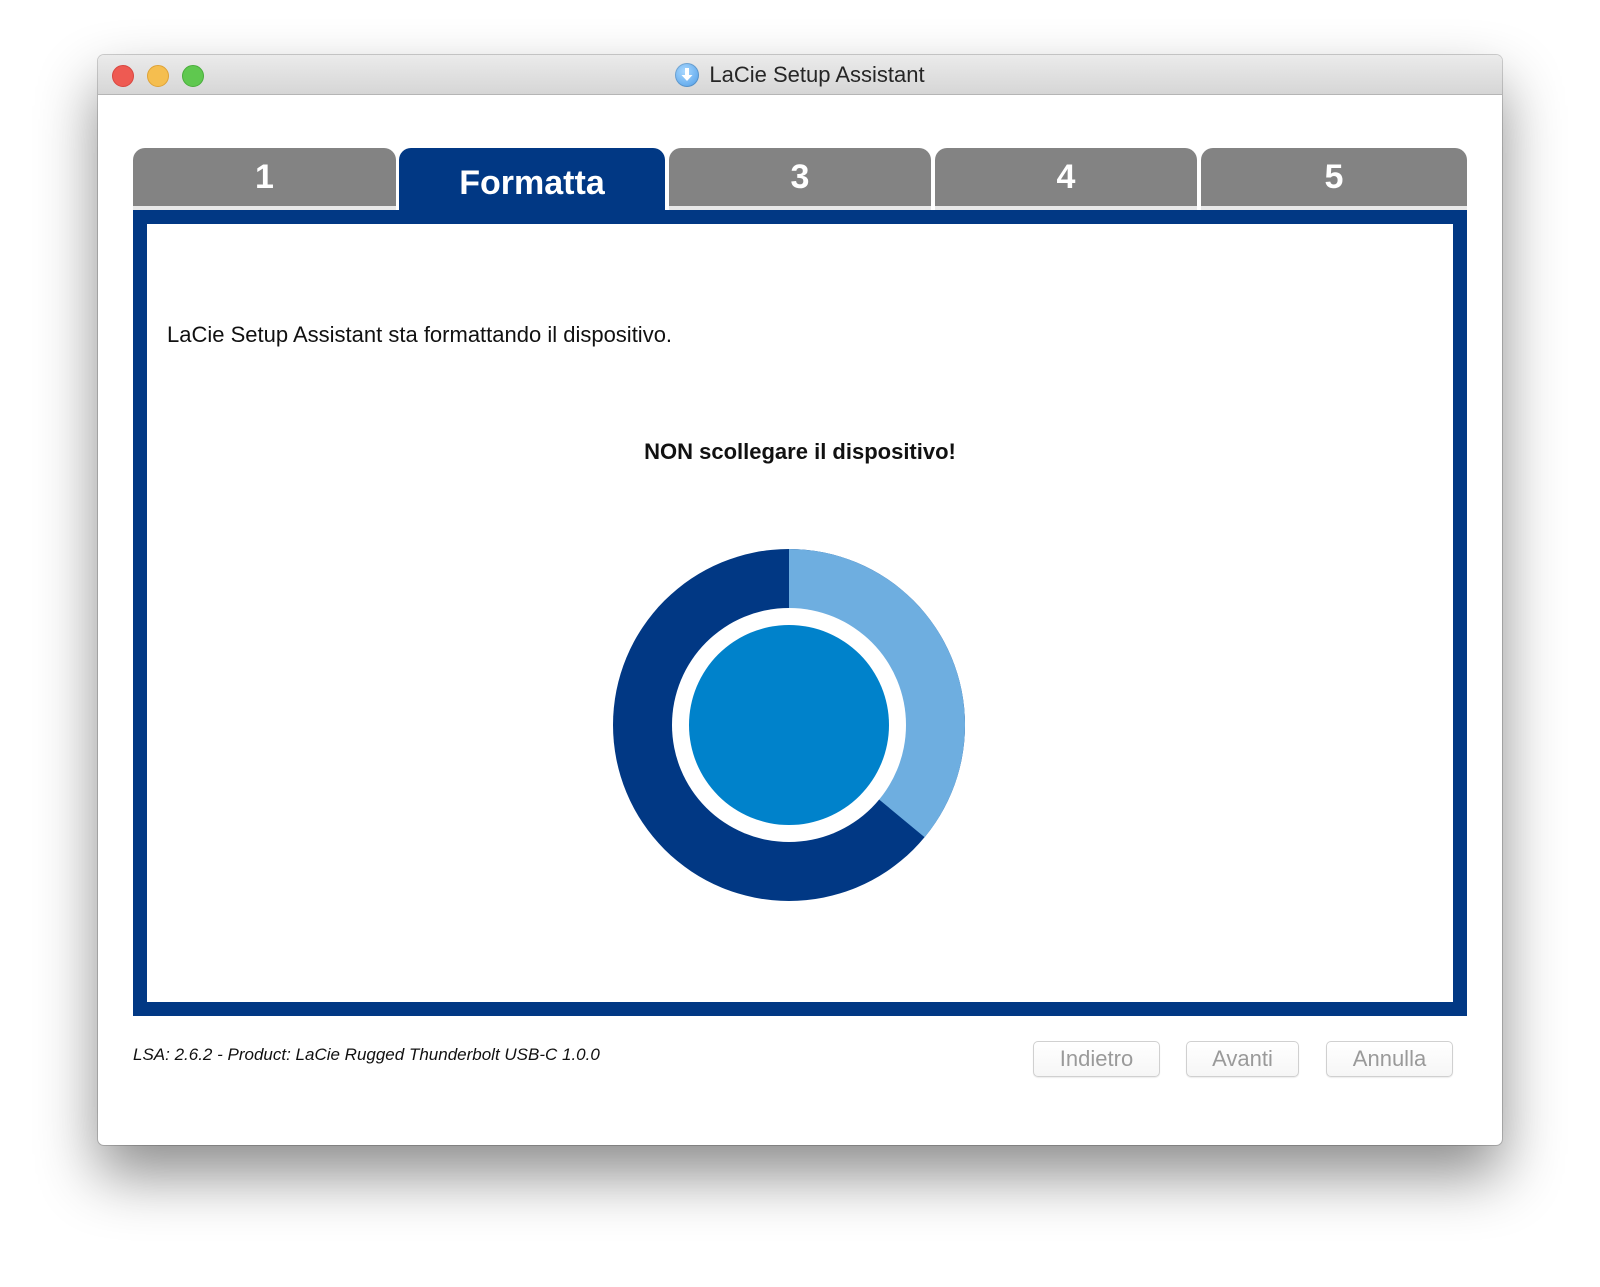  I want to click on warning-message: NON scollegare il dispositivo!, so click(800, 451).